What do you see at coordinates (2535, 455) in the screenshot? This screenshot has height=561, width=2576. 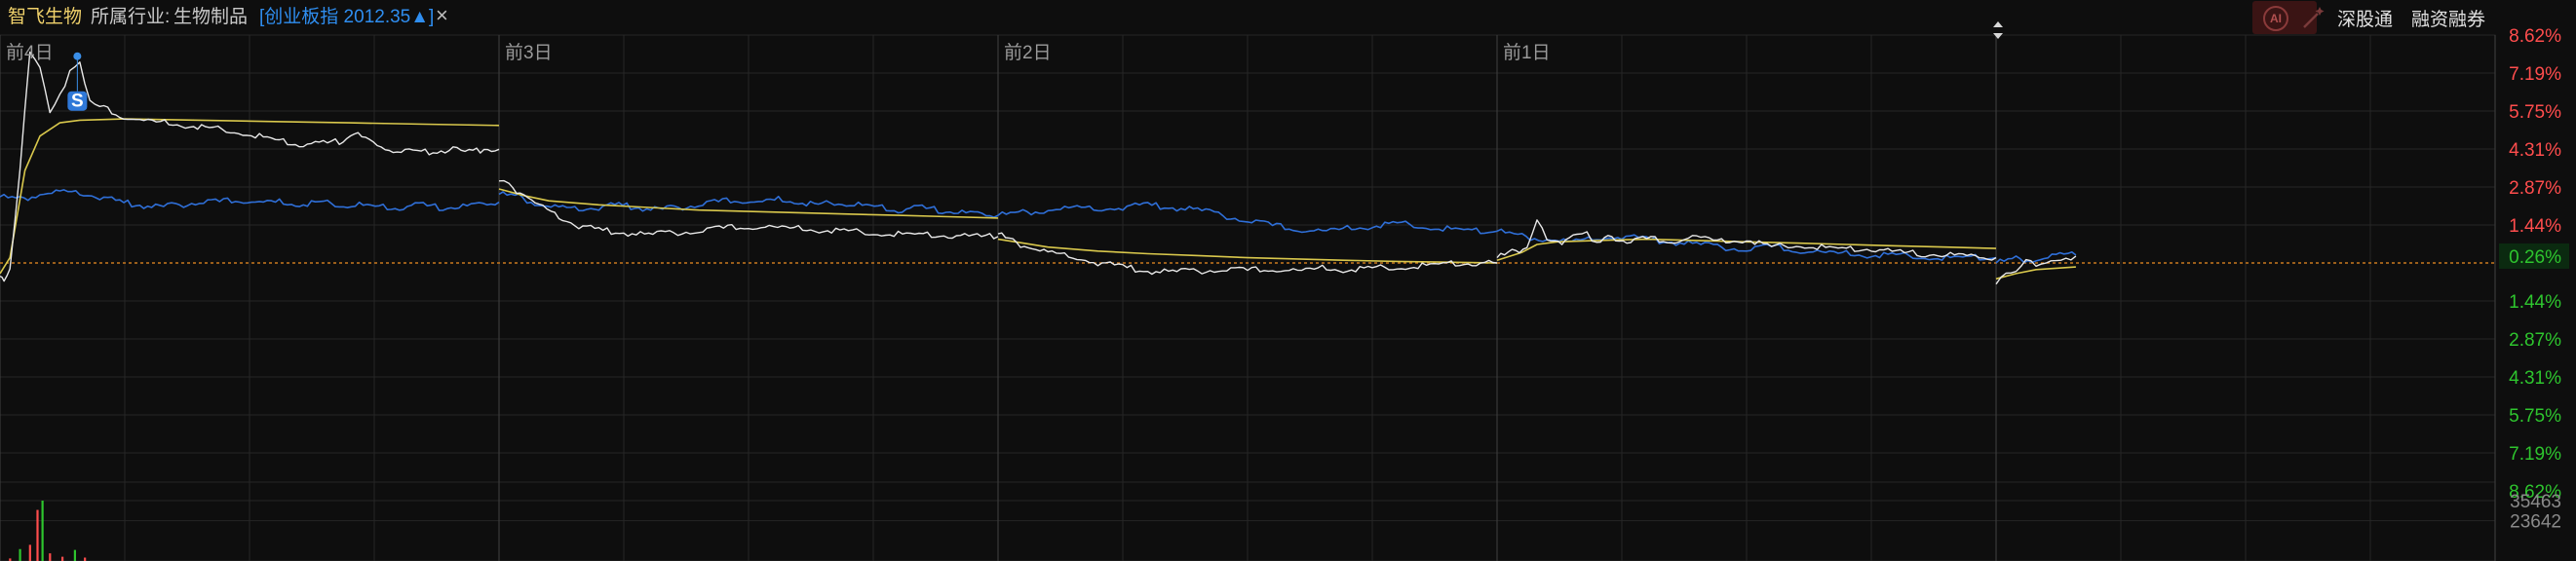 I see `y-tick-label-down: 7.19%` at bounding box center [2535, 455].